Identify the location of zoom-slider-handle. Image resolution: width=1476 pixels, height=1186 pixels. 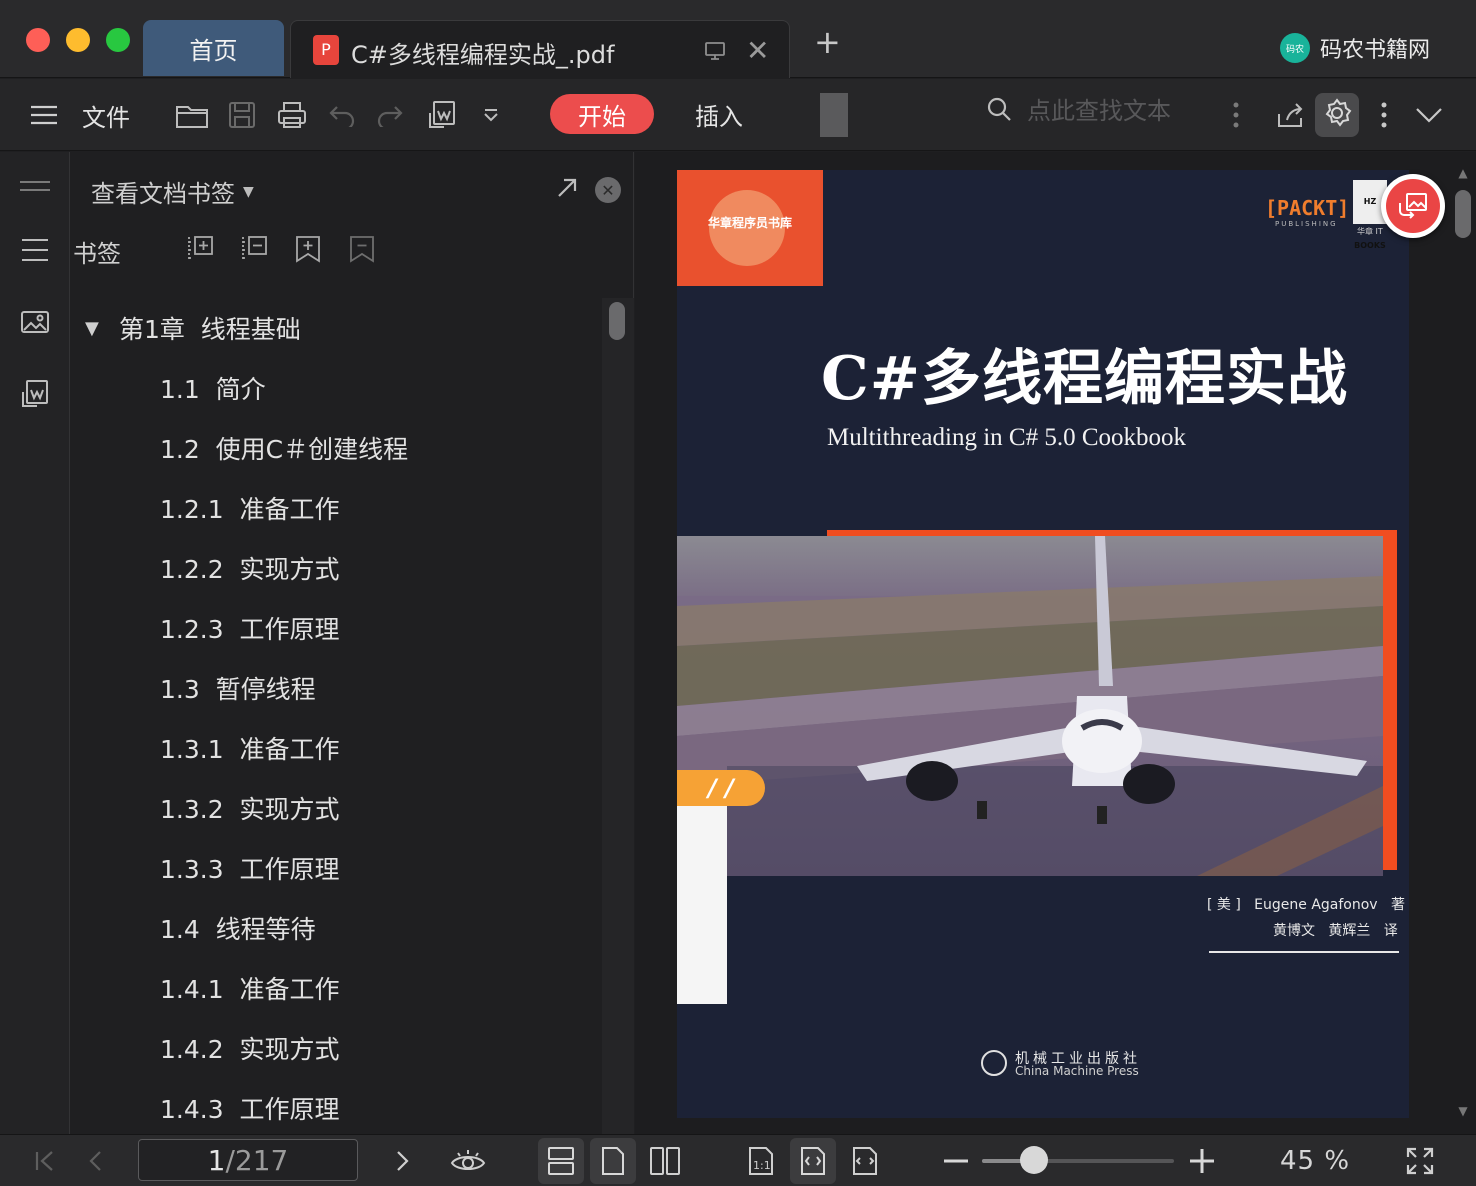
(1033, 1160).